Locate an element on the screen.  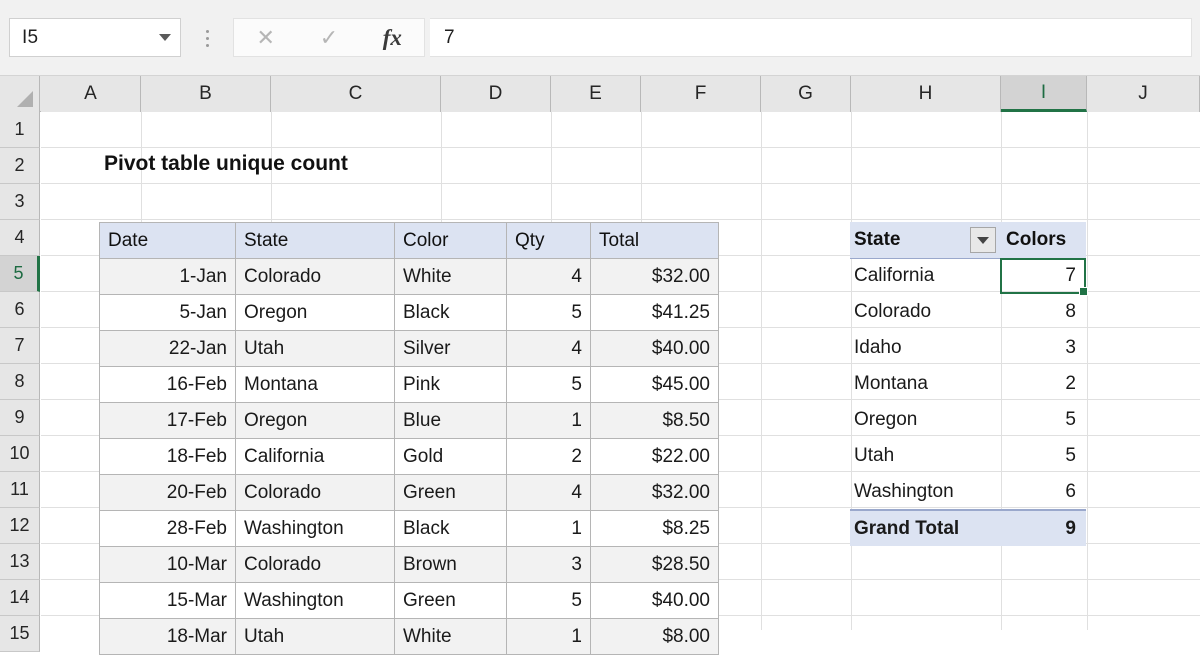
pivot-column-header-state: State is located at coordinates (925, 240).